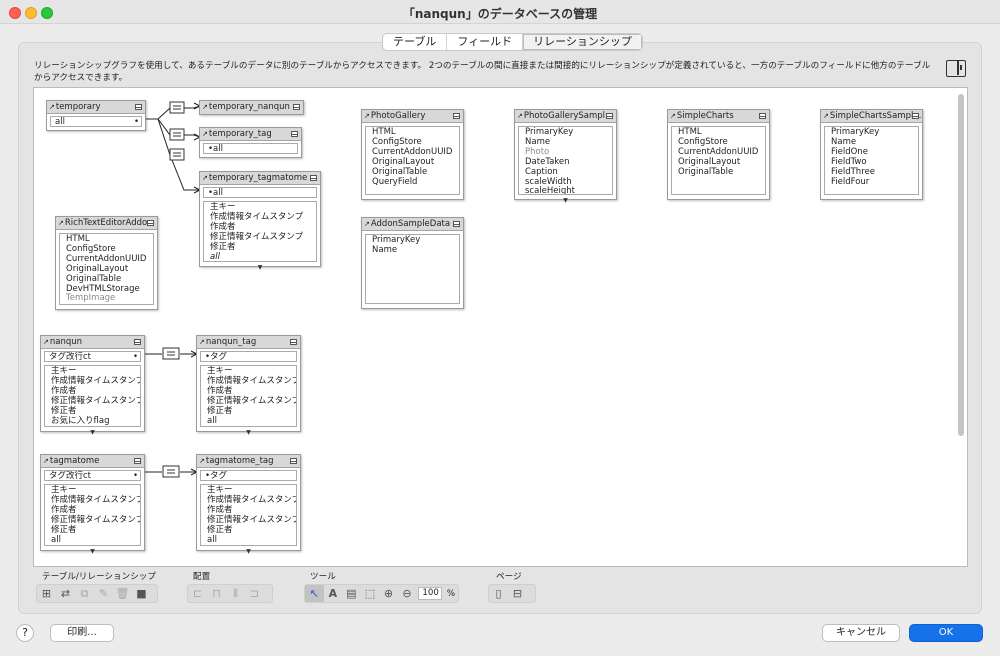  Describe the element at coordinates (850, 181) in the screenshot. I see `field-item: FieldFour` at that location.